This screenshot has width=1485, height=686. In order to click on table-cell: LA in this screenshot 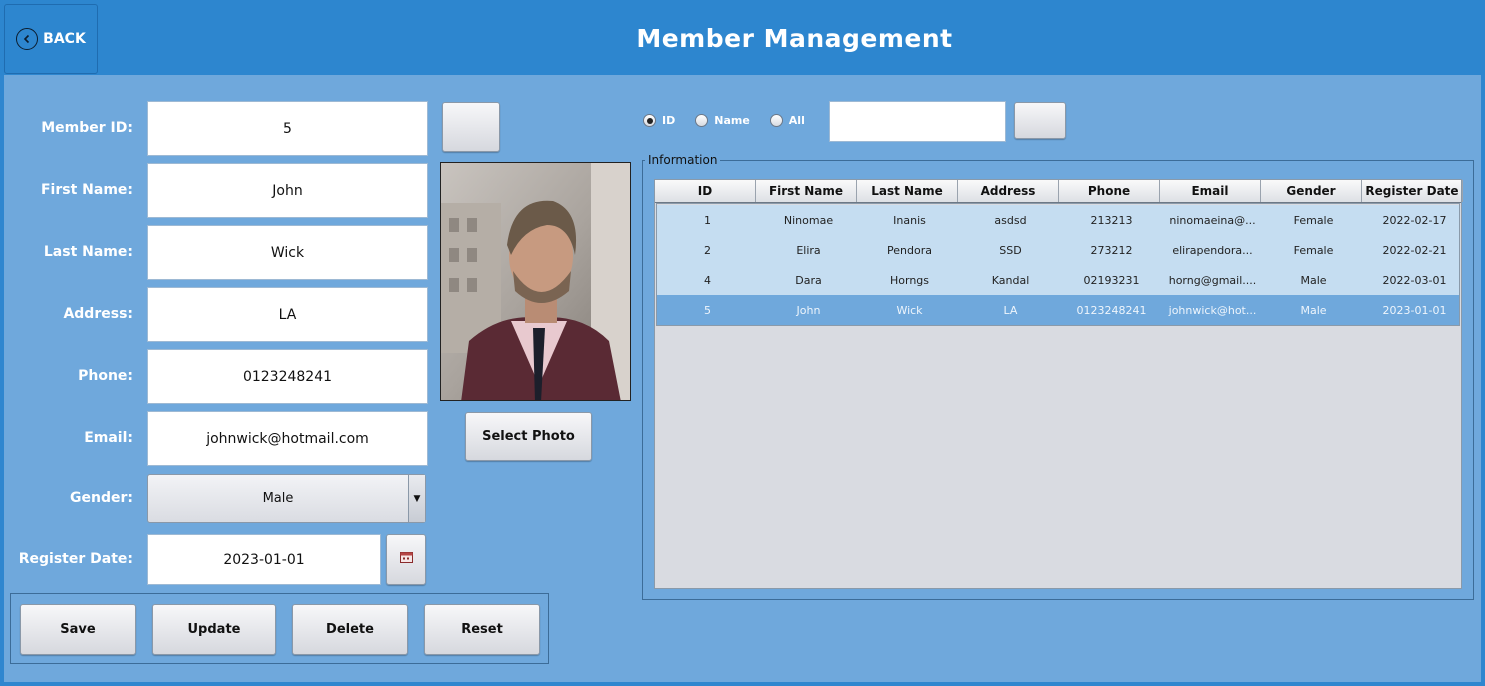, I will do `click(1010, 310)`.